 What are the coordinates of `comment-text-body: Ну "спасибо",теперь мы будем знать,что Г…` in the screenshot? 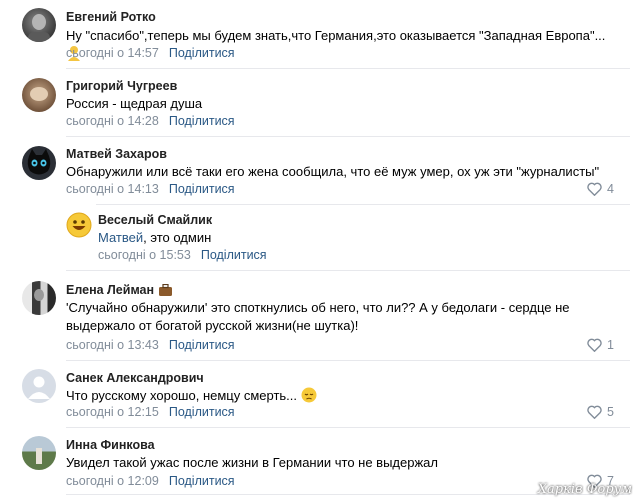 It's located at (336, 35).